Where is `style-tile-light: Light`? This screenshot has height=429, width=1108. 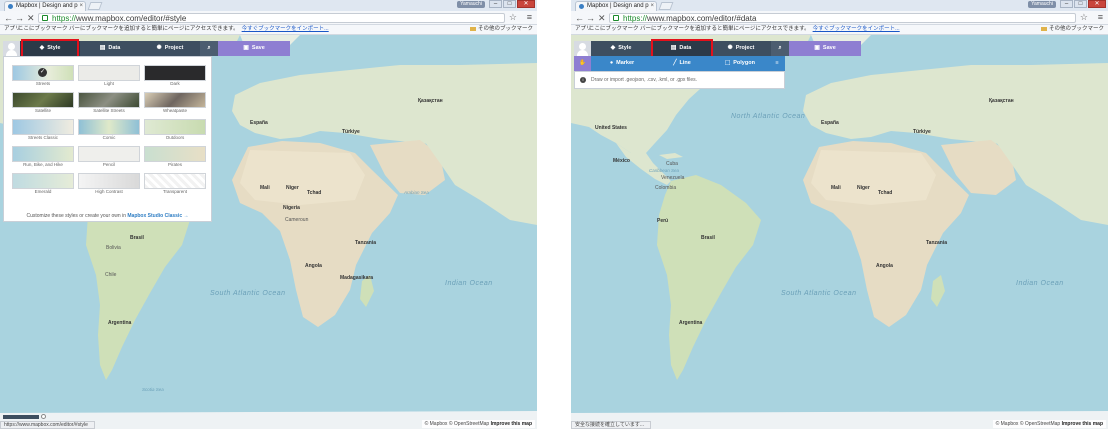
style-tile-light: Light is located at coordinates (109, 75).